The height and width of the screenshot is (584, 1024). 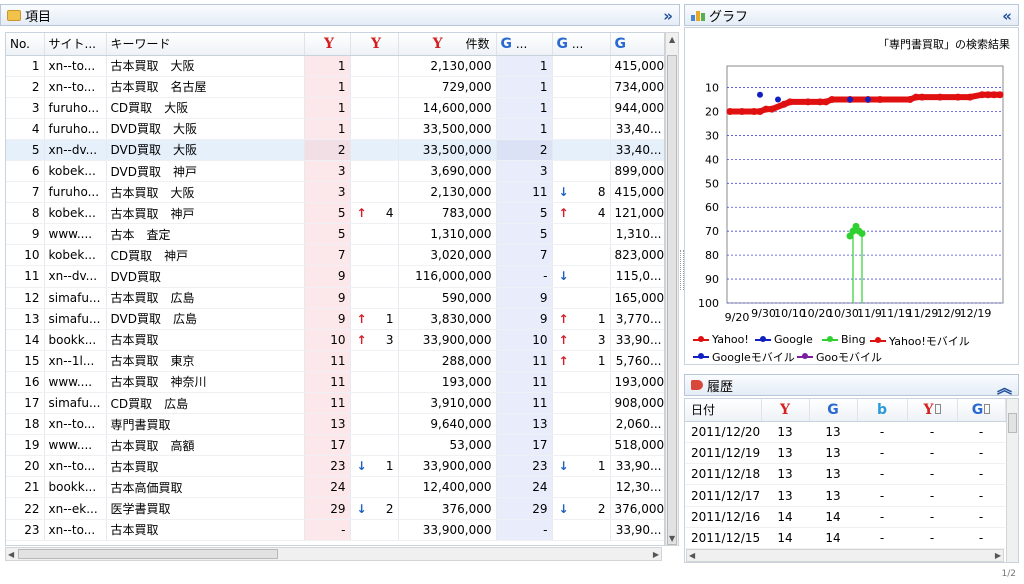 I want to click on cell-google-rank: 10, so click(x=524, y=340).